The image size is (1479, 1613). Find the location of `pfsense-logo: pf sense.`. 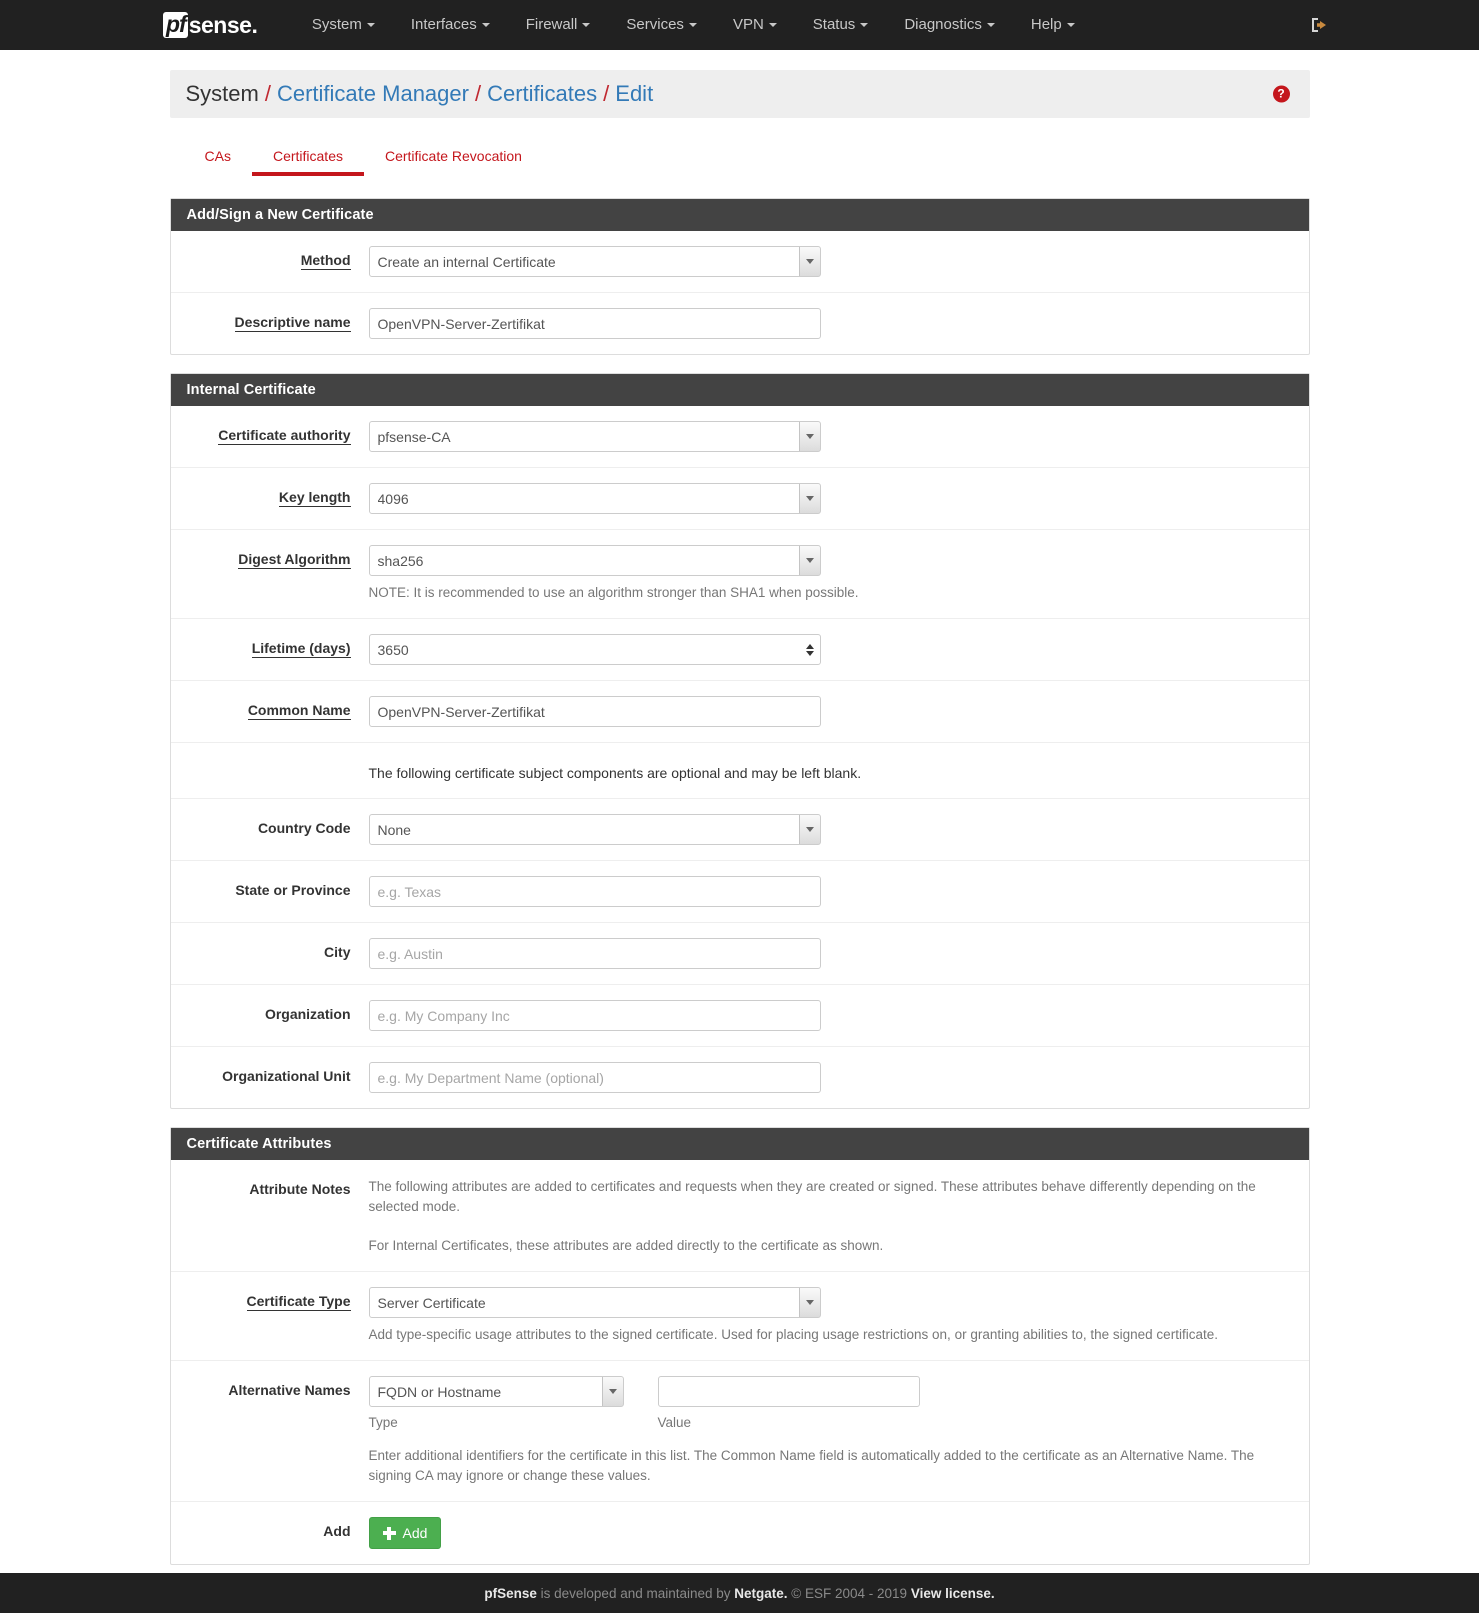

pfsense-logo: pf sense. is located at coordinates (210, 25).